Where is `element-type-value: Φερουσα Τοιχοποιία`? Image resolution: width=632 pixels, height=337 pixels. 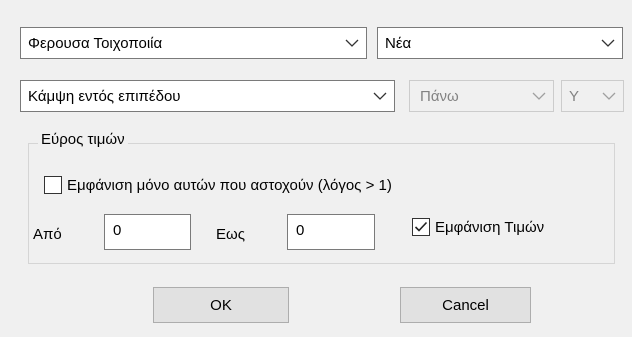 element-type-value: Φερουσα Τοιχοποιία is located at coordinates (95, 43).